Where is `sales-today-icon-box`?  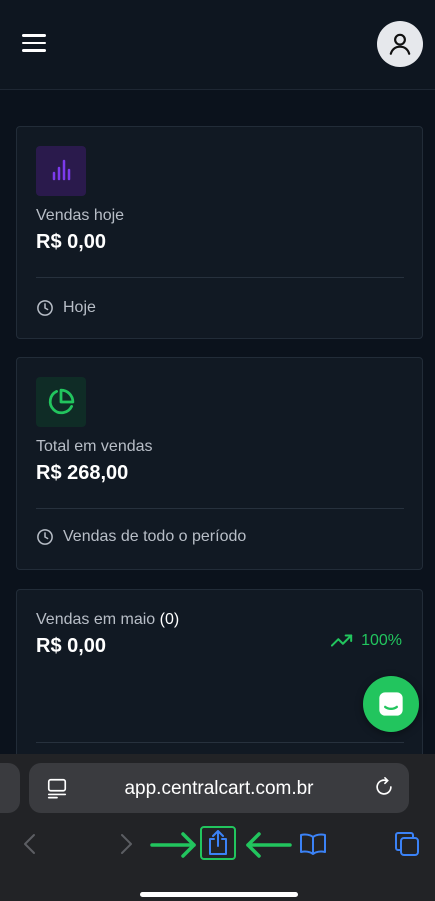 sales-today-icon-box is located at coordinates (61, 171).